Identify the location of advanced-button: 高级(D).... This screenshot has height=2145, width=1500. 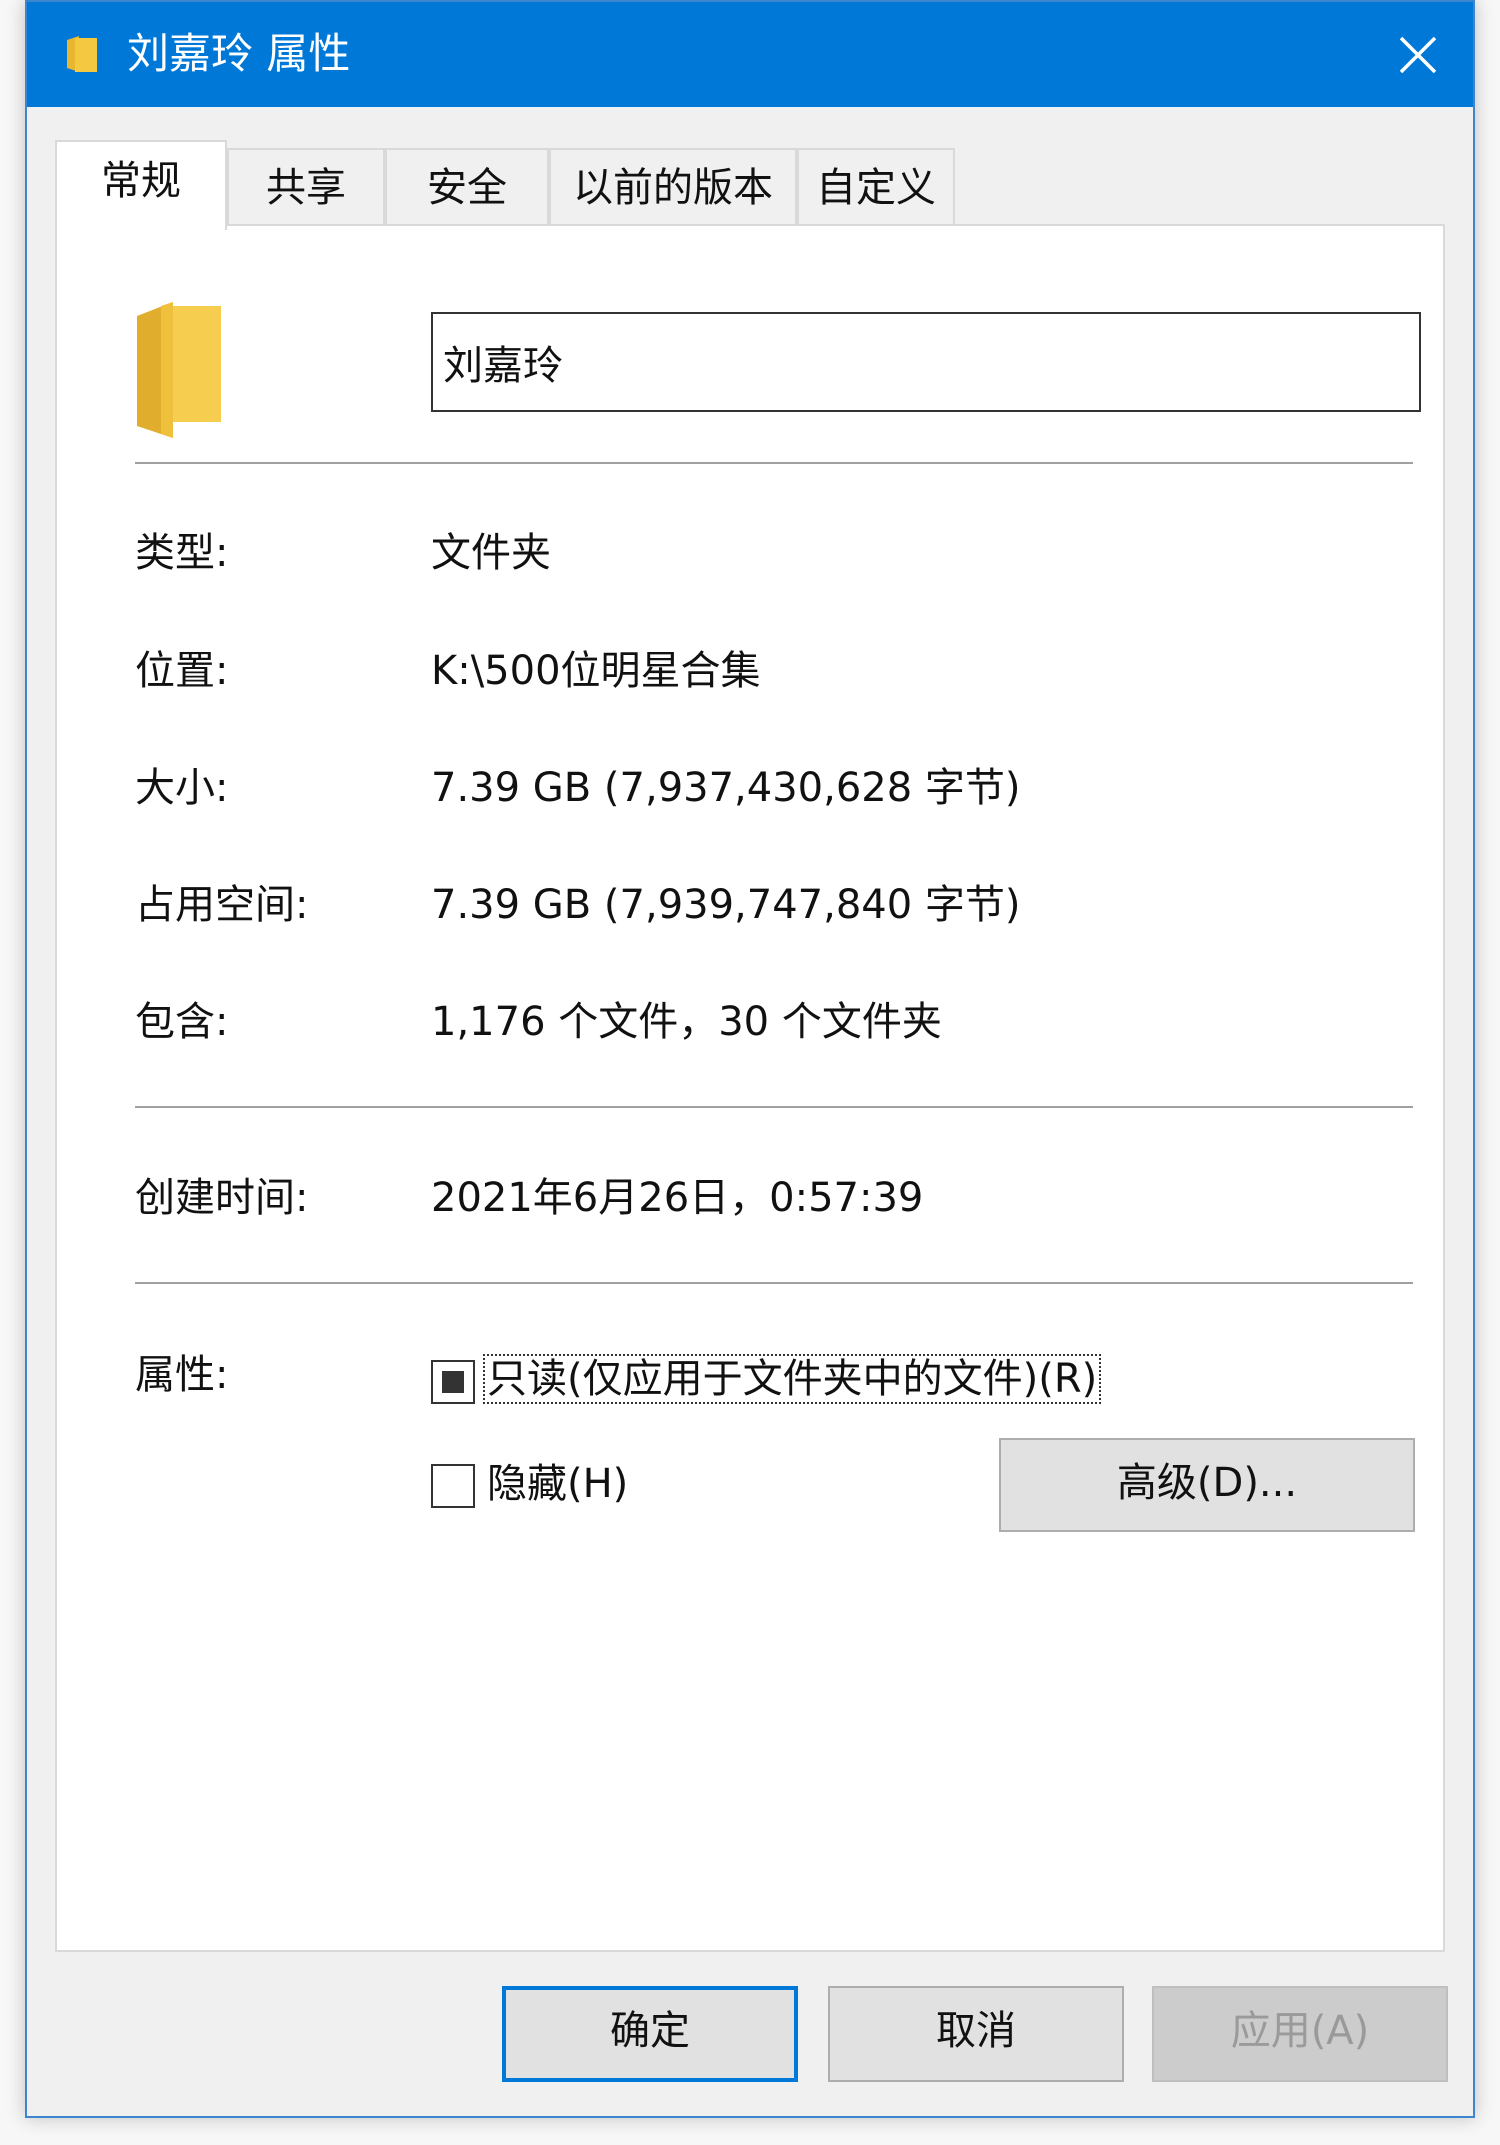
(1207, 1485).